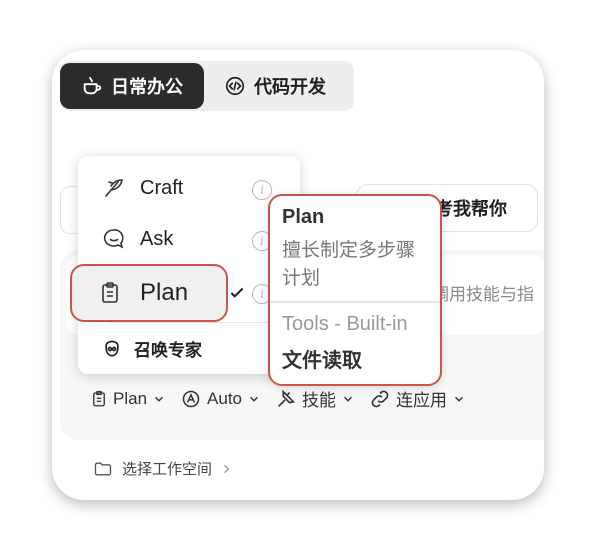 The height and width of the screenshot is (551, 595). What do you see at coordinates (103, 468) in the screenshot?
I see `folder-icon` at bounding box center [103, 468].